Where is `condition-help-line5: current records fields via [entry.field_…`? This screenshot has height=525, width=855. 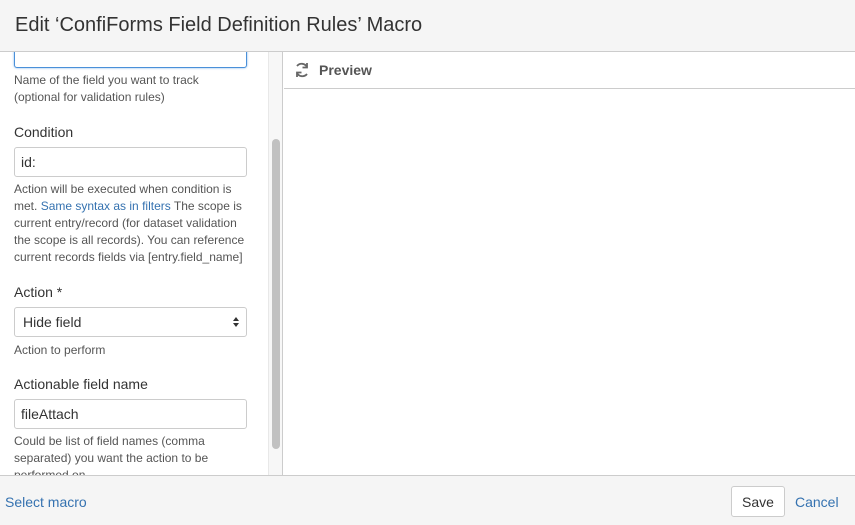
condition-help-line5: current records fields via [entry.field_… is located at coordinates (128, 257).